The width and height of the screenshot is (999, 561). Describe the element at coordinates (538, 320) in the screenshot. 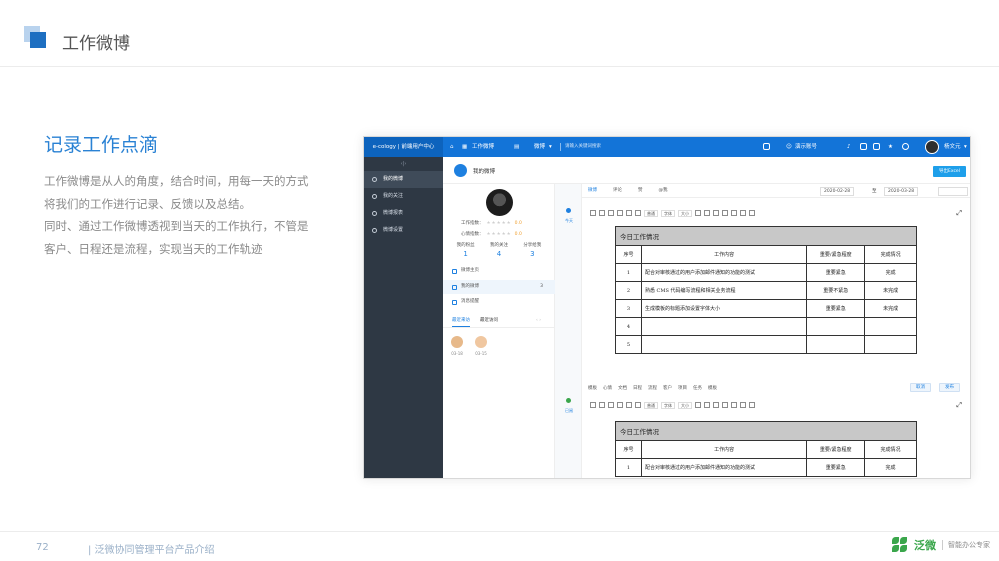

I see `pager-arrows-icon: ‹ ›` at that location.